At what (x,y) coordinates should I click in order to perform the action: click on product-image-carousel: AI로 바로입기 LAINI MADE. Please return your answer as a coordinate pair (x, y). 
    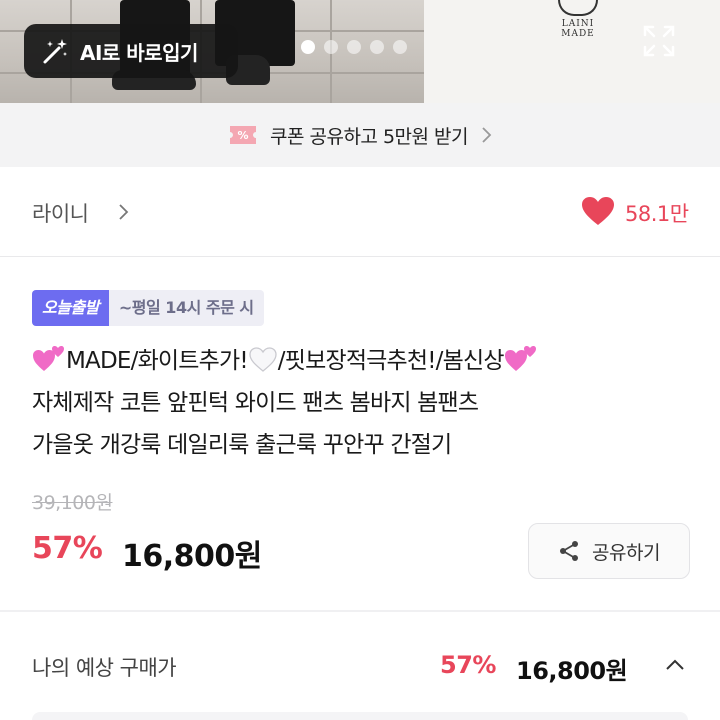
    Looking at the image, I should click on (360, 51).